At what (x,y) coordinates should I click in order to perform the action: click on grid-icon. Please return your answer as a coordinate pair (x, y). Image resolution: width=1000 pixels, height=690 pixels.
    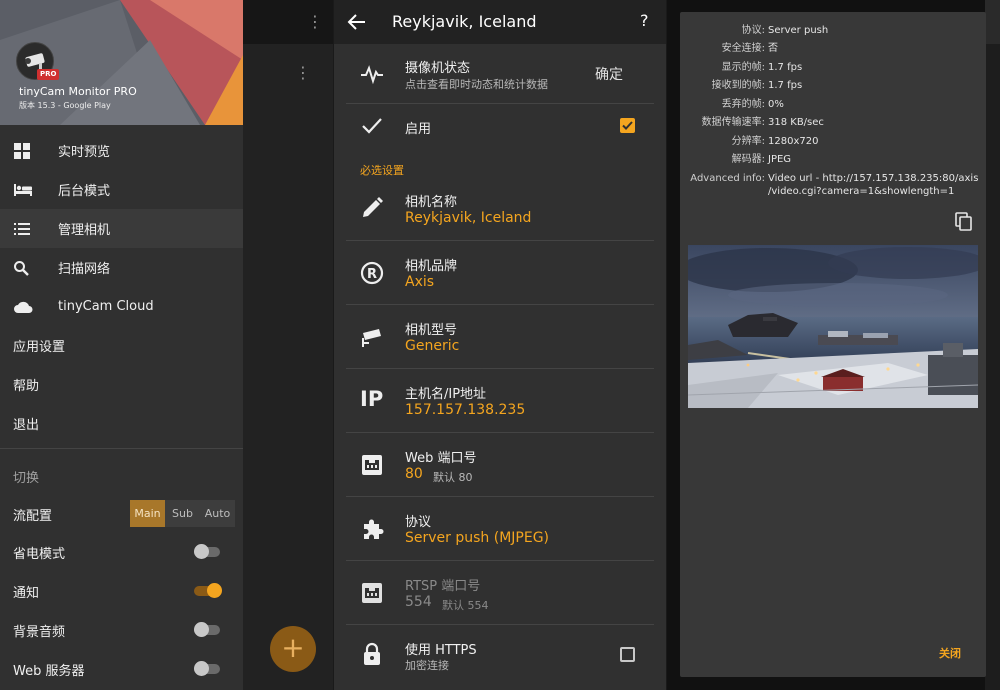
    Looking at the image, I should click on (22, 150).